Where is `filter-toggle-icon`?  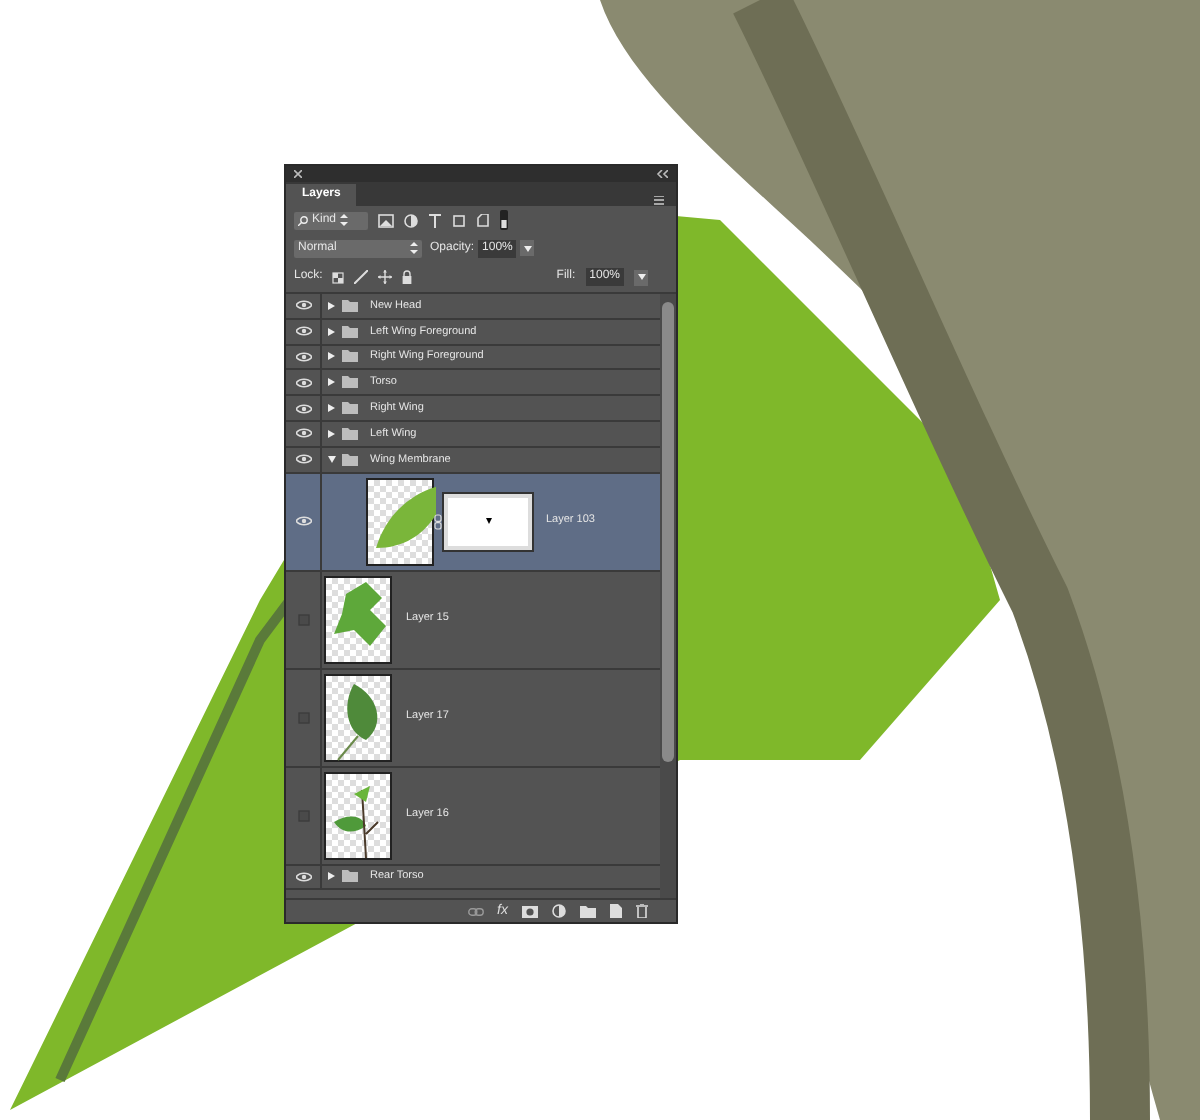 filter-toggle-icon is located at coordinates (504, 220).